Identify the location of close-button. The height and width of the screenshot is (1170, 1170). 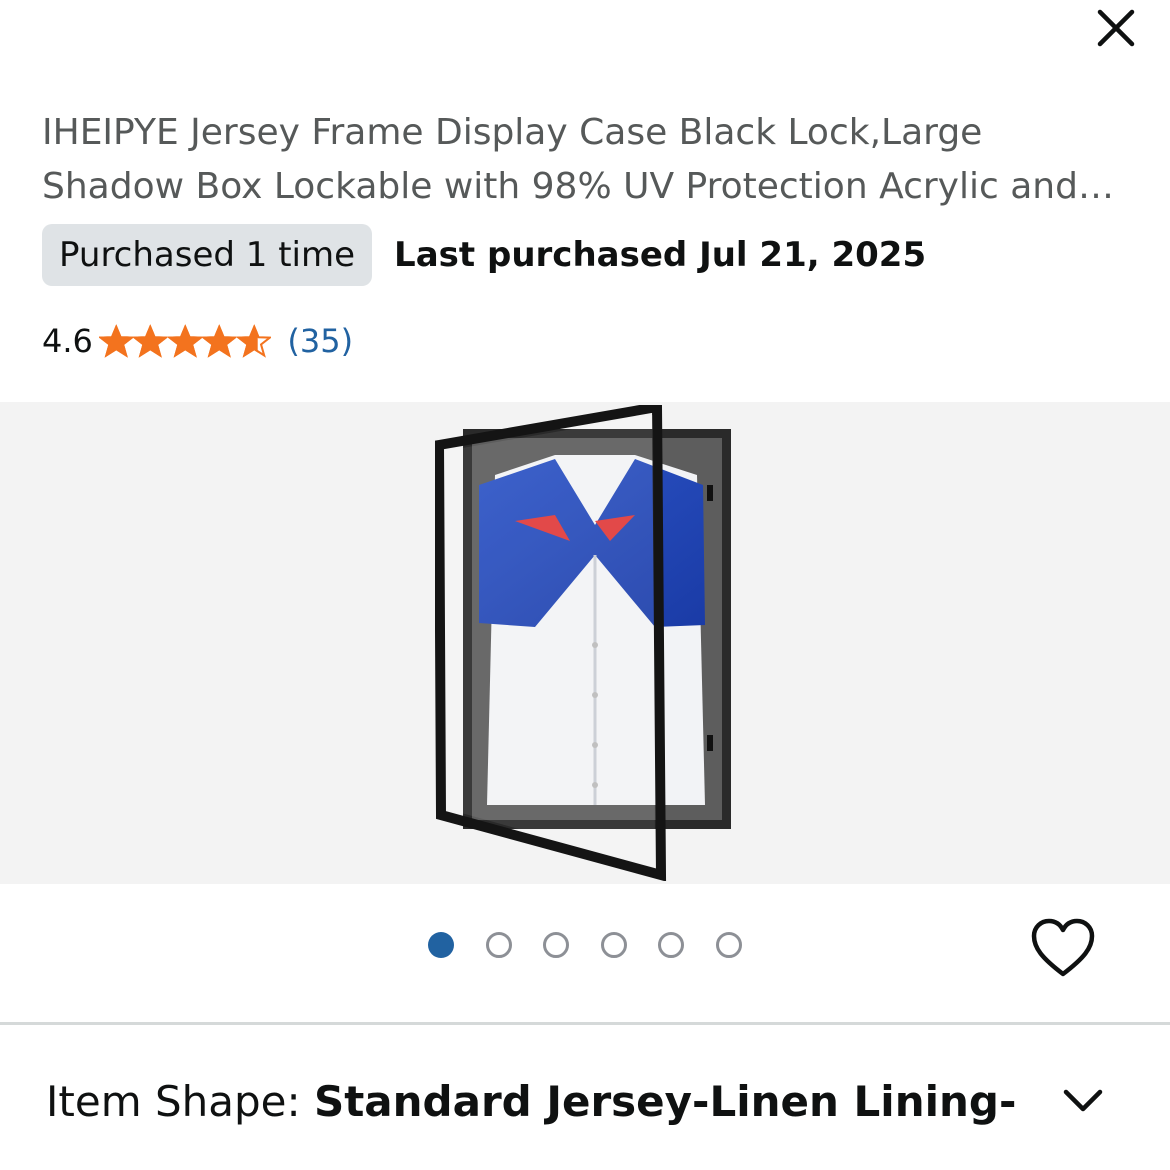
(1116, 28).